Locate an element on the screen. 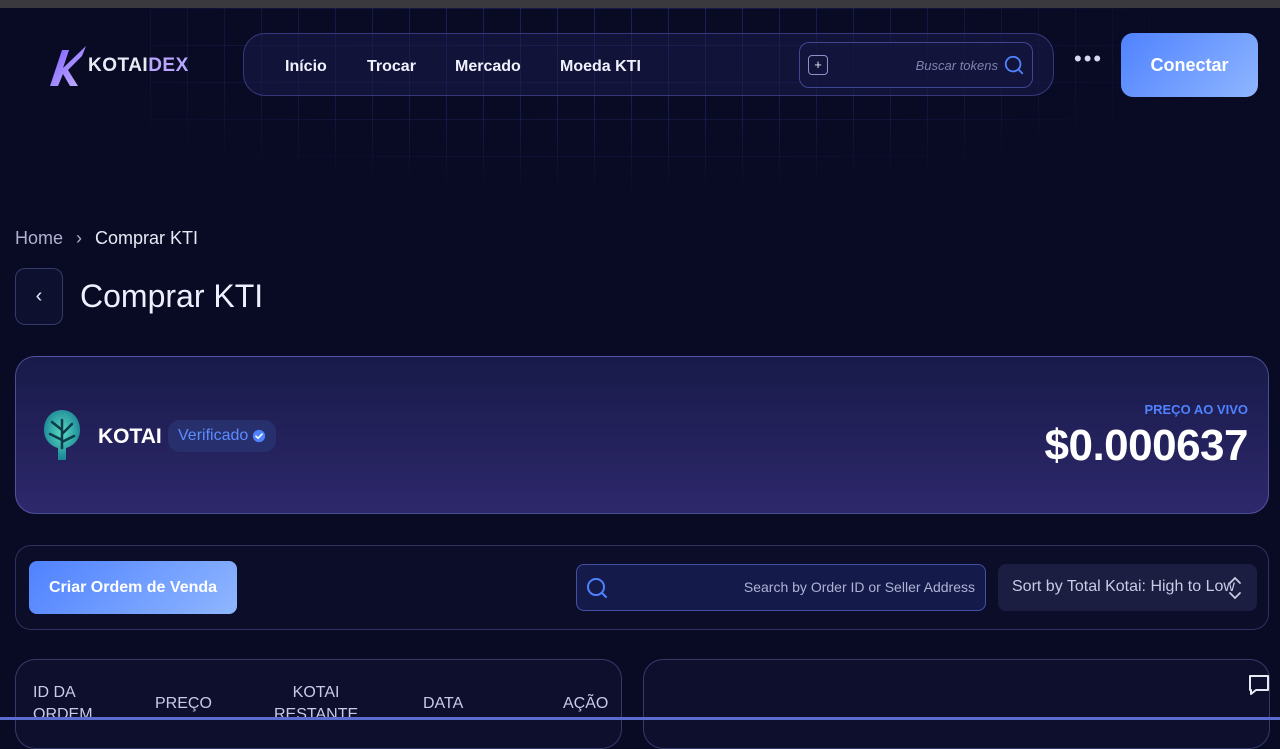 This screenshot has height=749, width=1280. sort-select: Sort by Total Kotai: High to Low is located at coordinates (1127, 587).